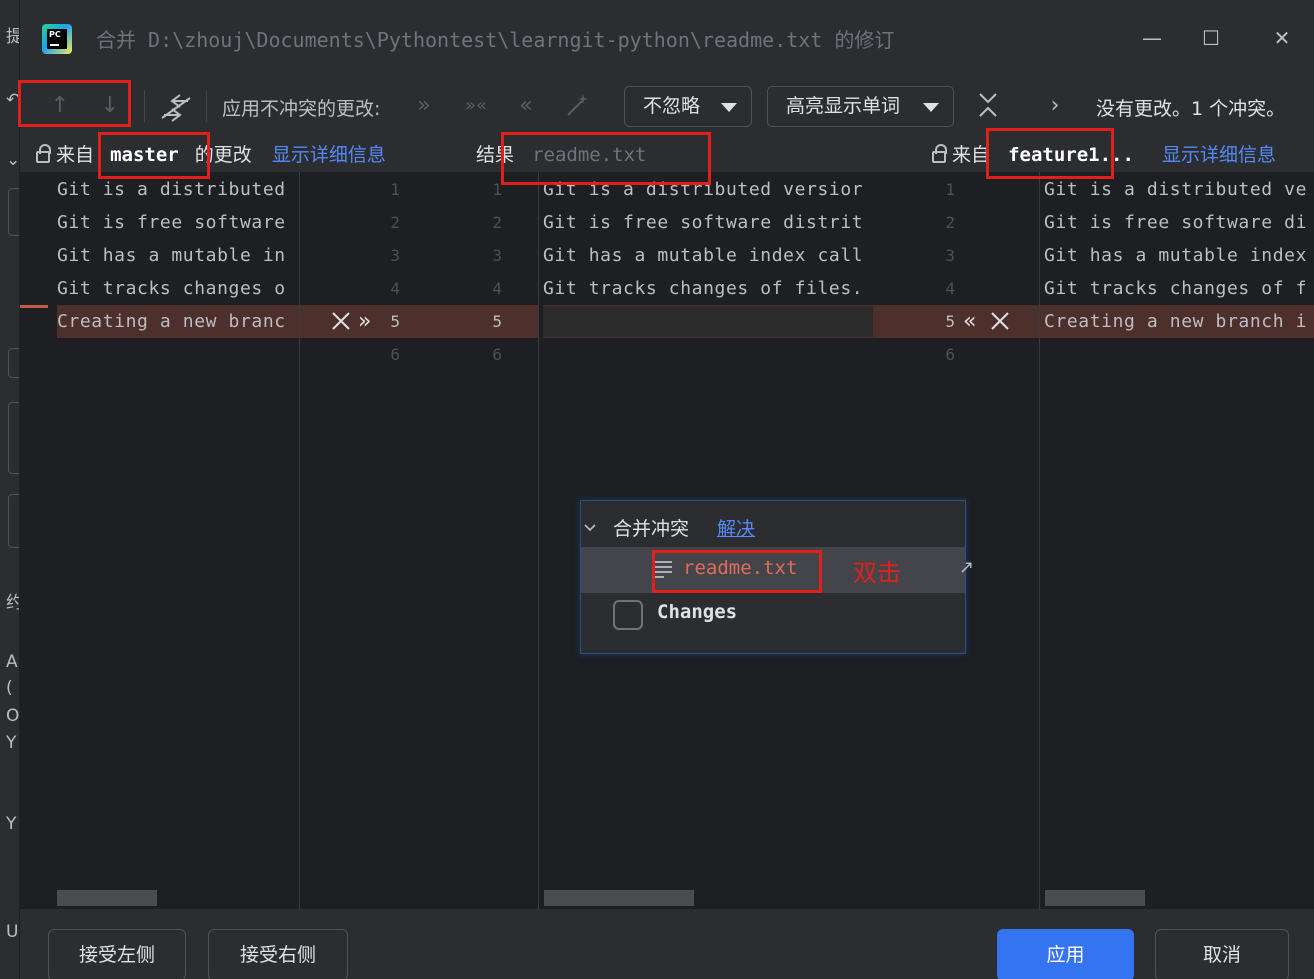  I want to click on code-line: Git is a distributed, so click(171, 189).